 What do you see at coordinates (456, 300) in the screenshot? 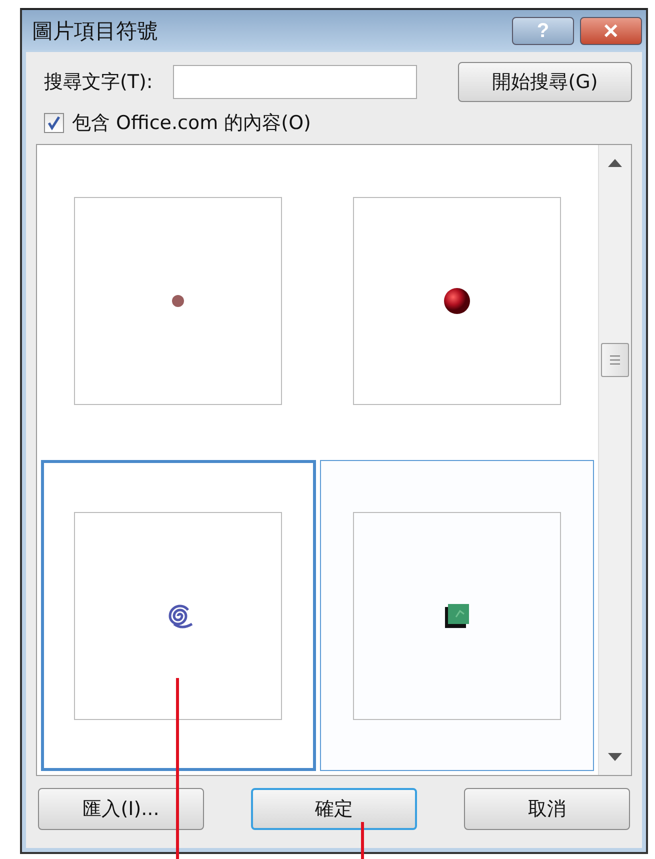
I see `sphere-icon` at bounding box center [456, 300].